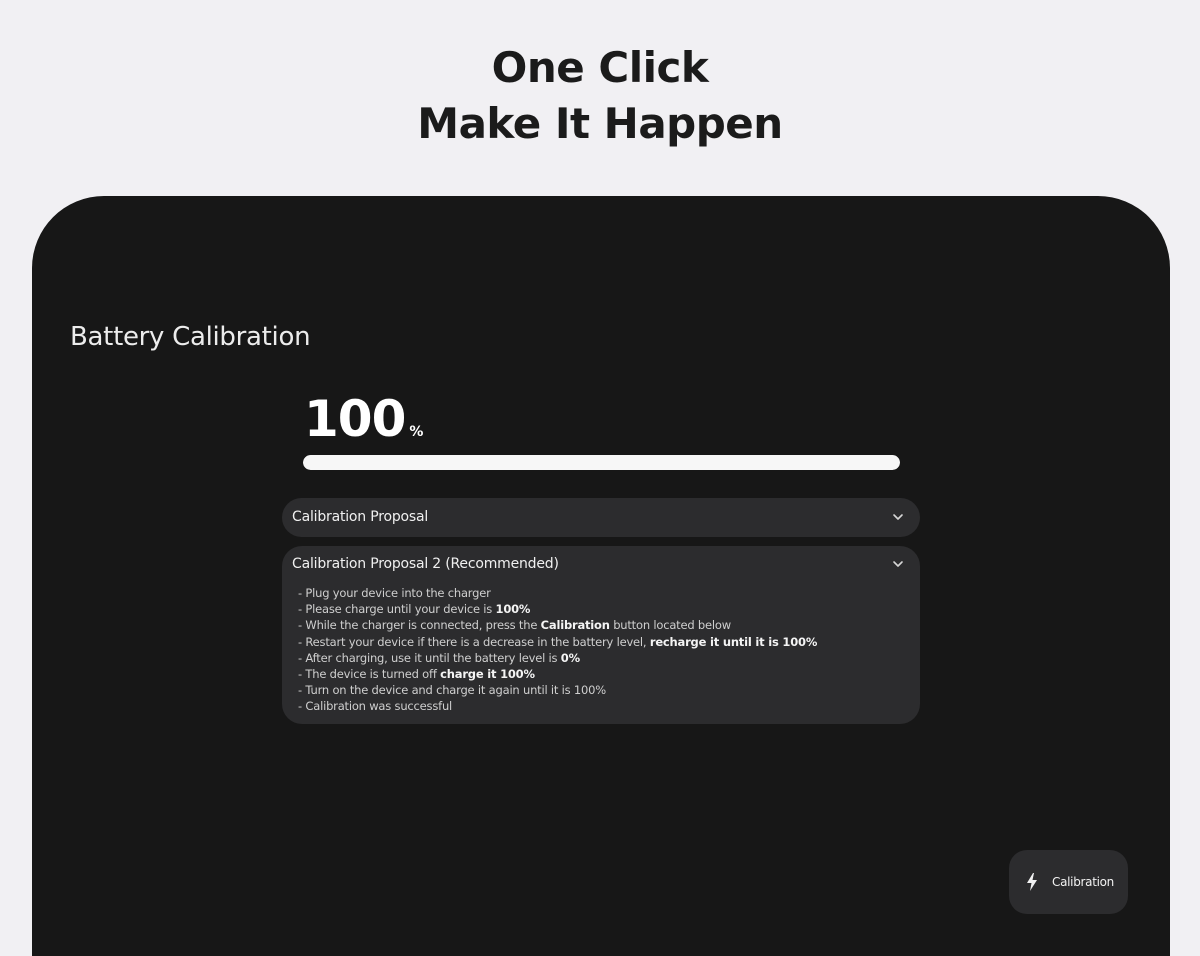 The image size is (1200, 956). What do you see at coordinates (600, 123) in the screenshot?
I see `hero-line-2: Make It Happen` at bounding box center [600, 123].